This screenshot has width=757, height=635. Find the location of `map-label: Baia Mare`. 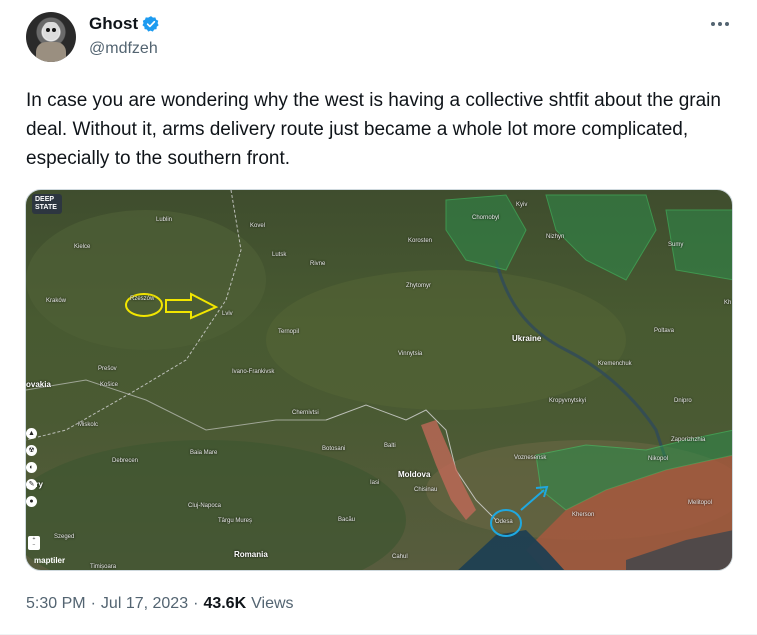

map-label: Baia Mare is located at coordinates (204, 453).